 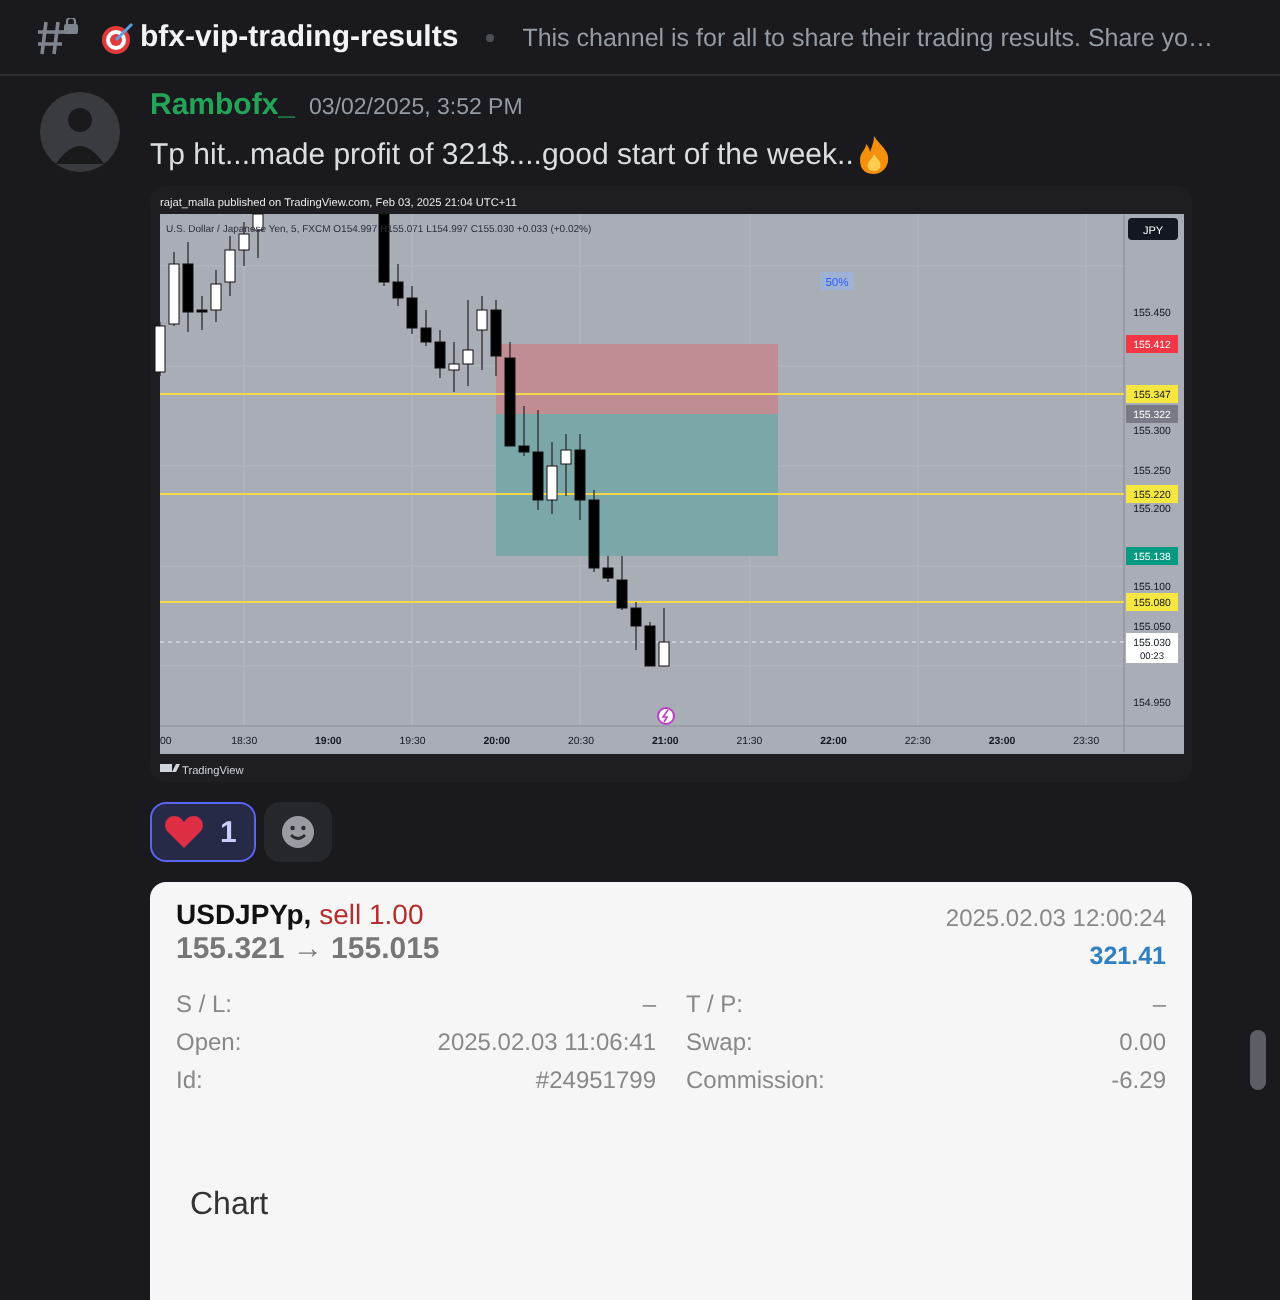 I want to click on trade-symbol: USDJPYp,, so click(x=244, y=914).